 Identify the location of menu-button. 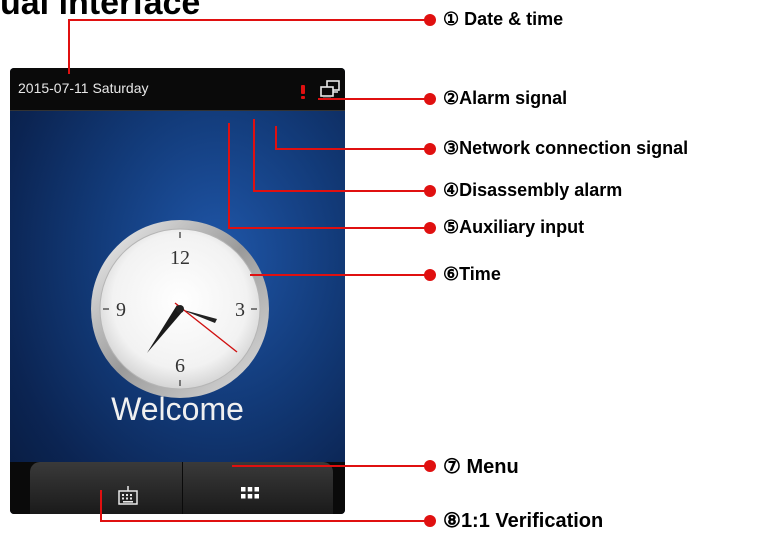
(258, 488).